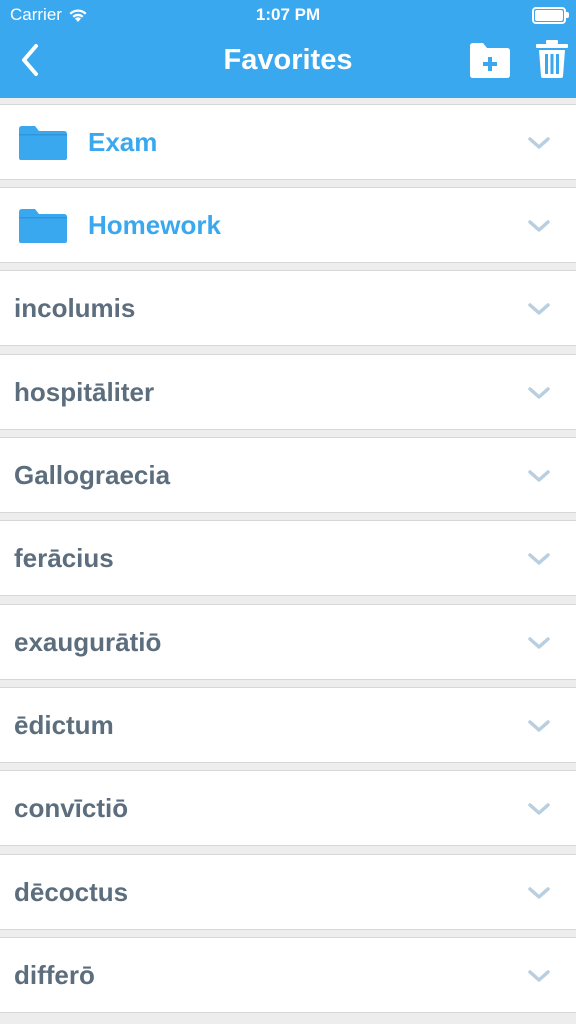 Image resolution: width=576 pixels, height=1024 pixels. Describe the element at coordinates (288, 975) in the screenshot. I see `word-row: differō` at that location.